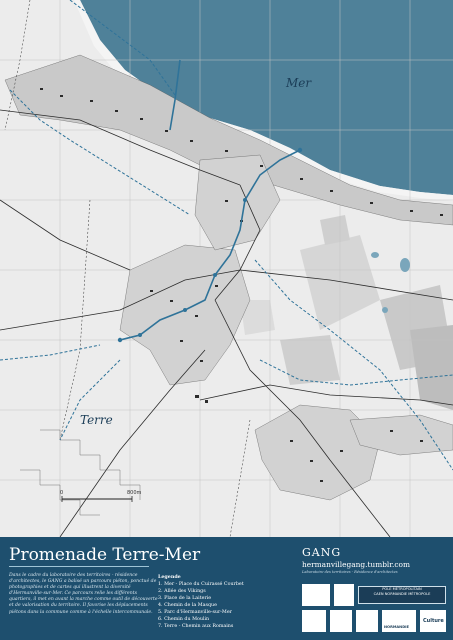 Image resolution: width=453 pixels, height=640 pixels. What do you see at coordinates (62, 493) in the screenshot?
I see `scale-start-label: 0` at bounding box center [62, 493].